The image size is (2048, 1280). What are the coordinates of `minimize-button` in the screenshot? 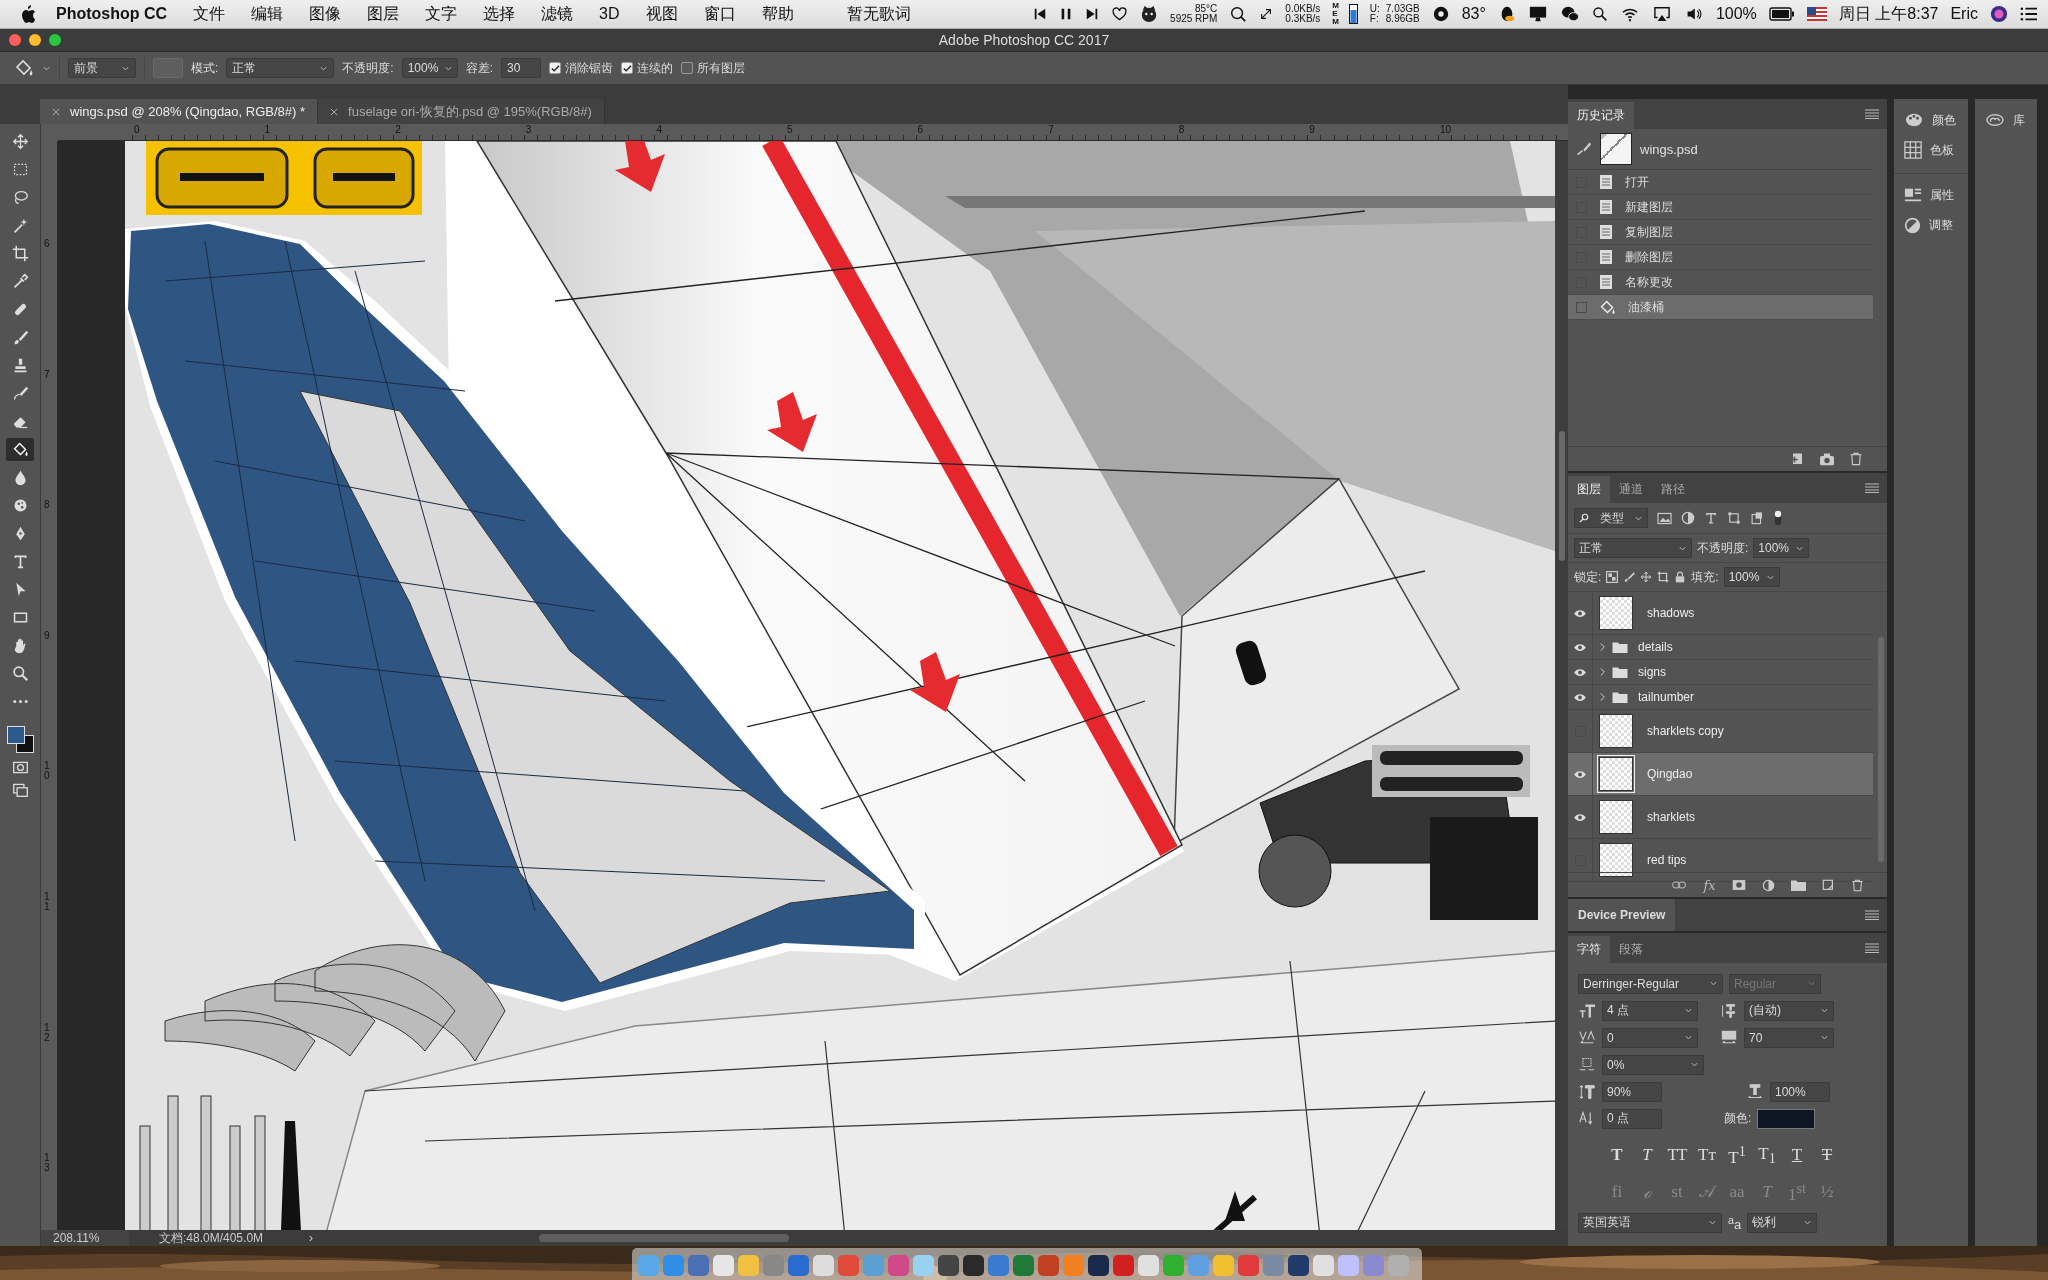 It's located at (35, 40).